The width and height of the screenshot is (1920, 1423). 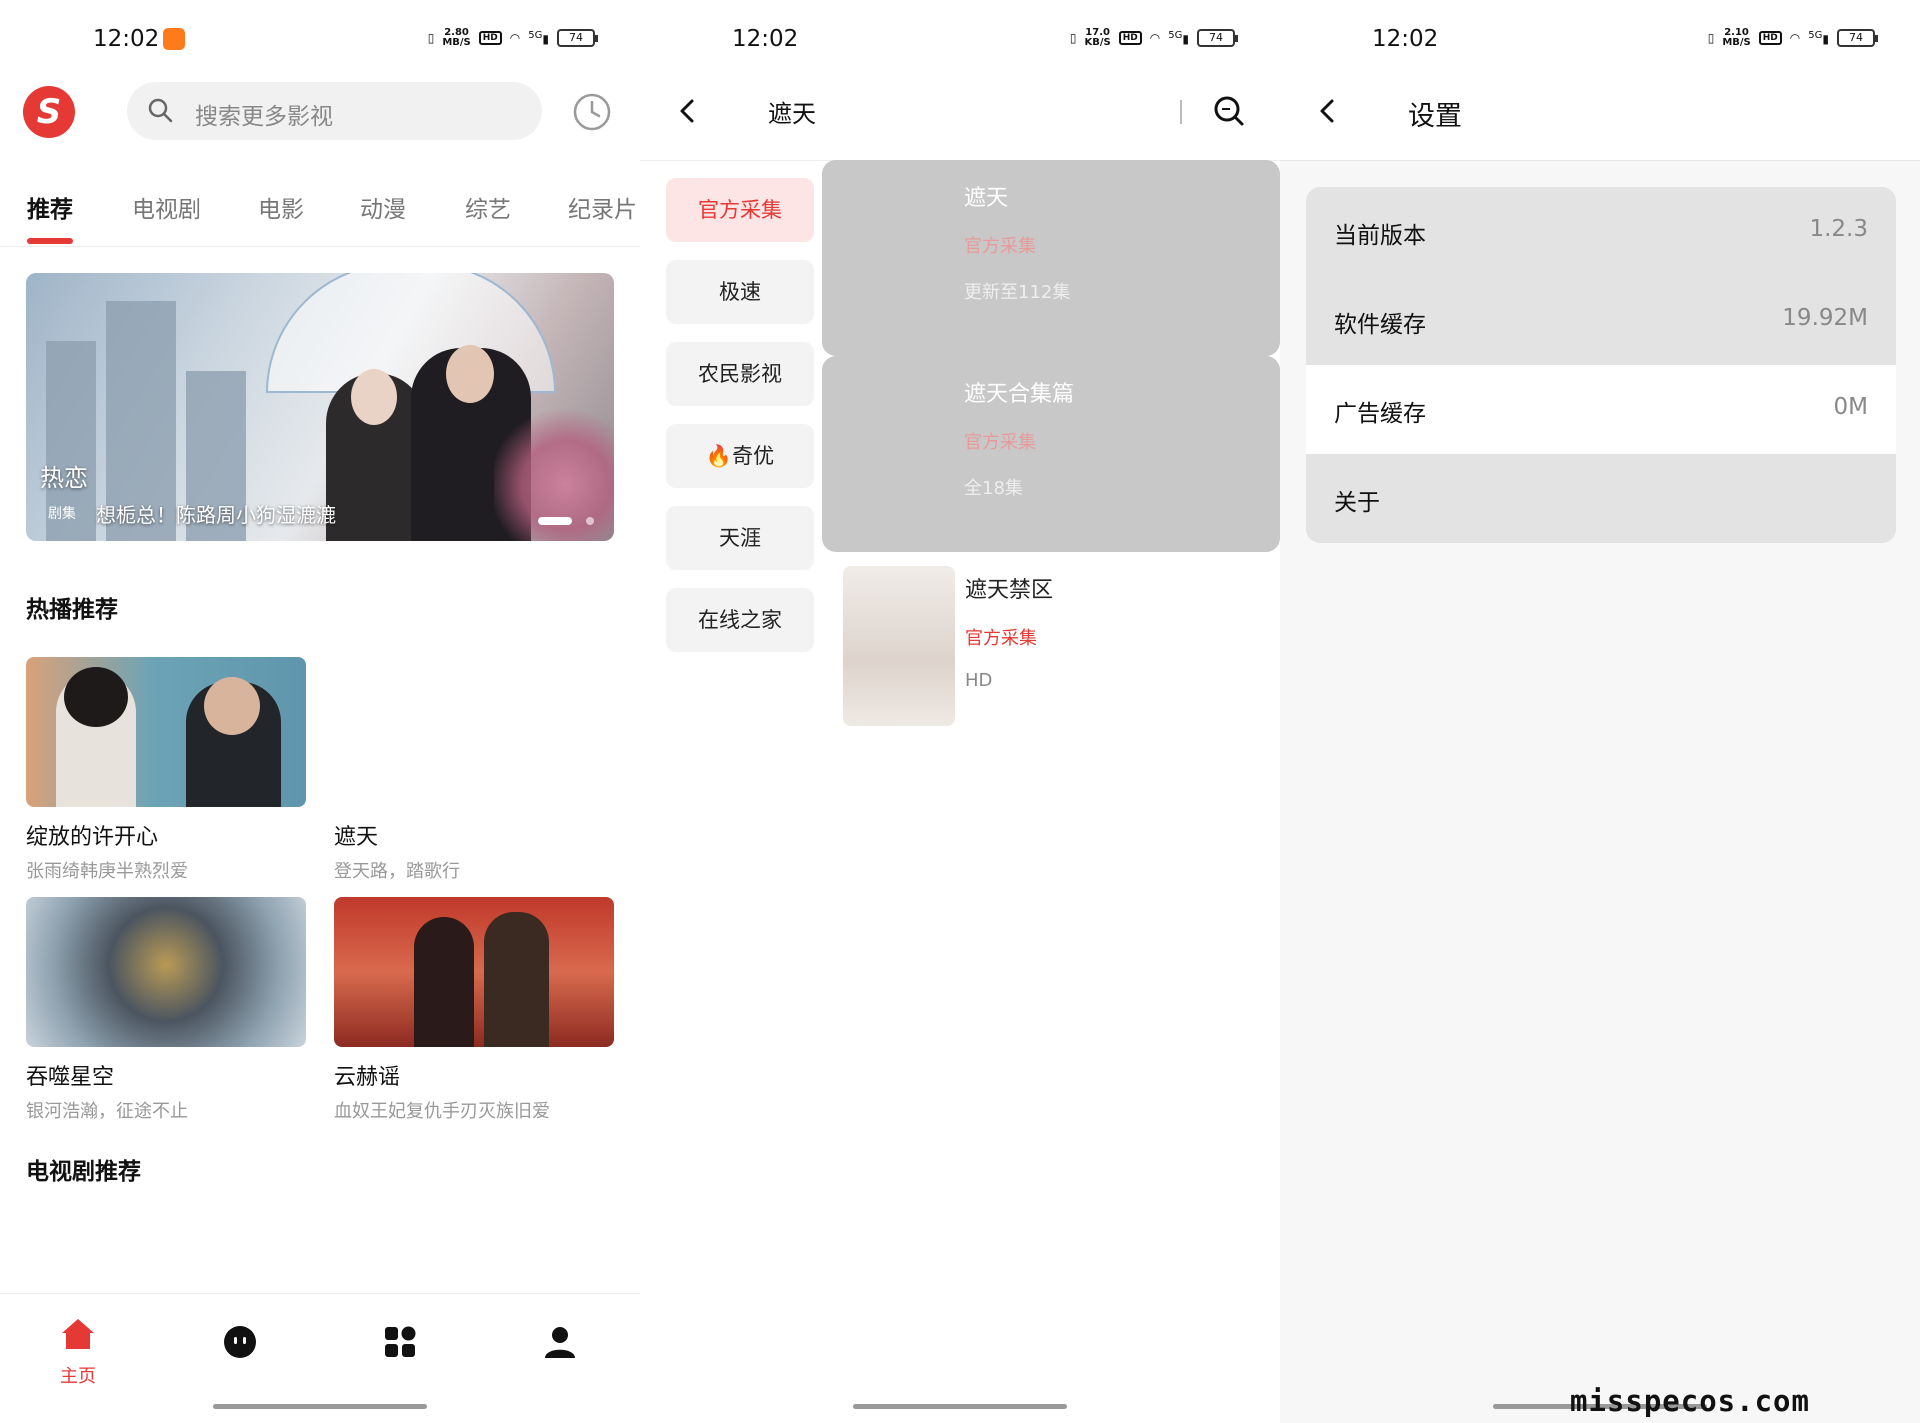 What do you see at coordinates (92, 837) in the screenshot?
I see `video-title: 绽放的许开心` at bounding box center [92, 837].